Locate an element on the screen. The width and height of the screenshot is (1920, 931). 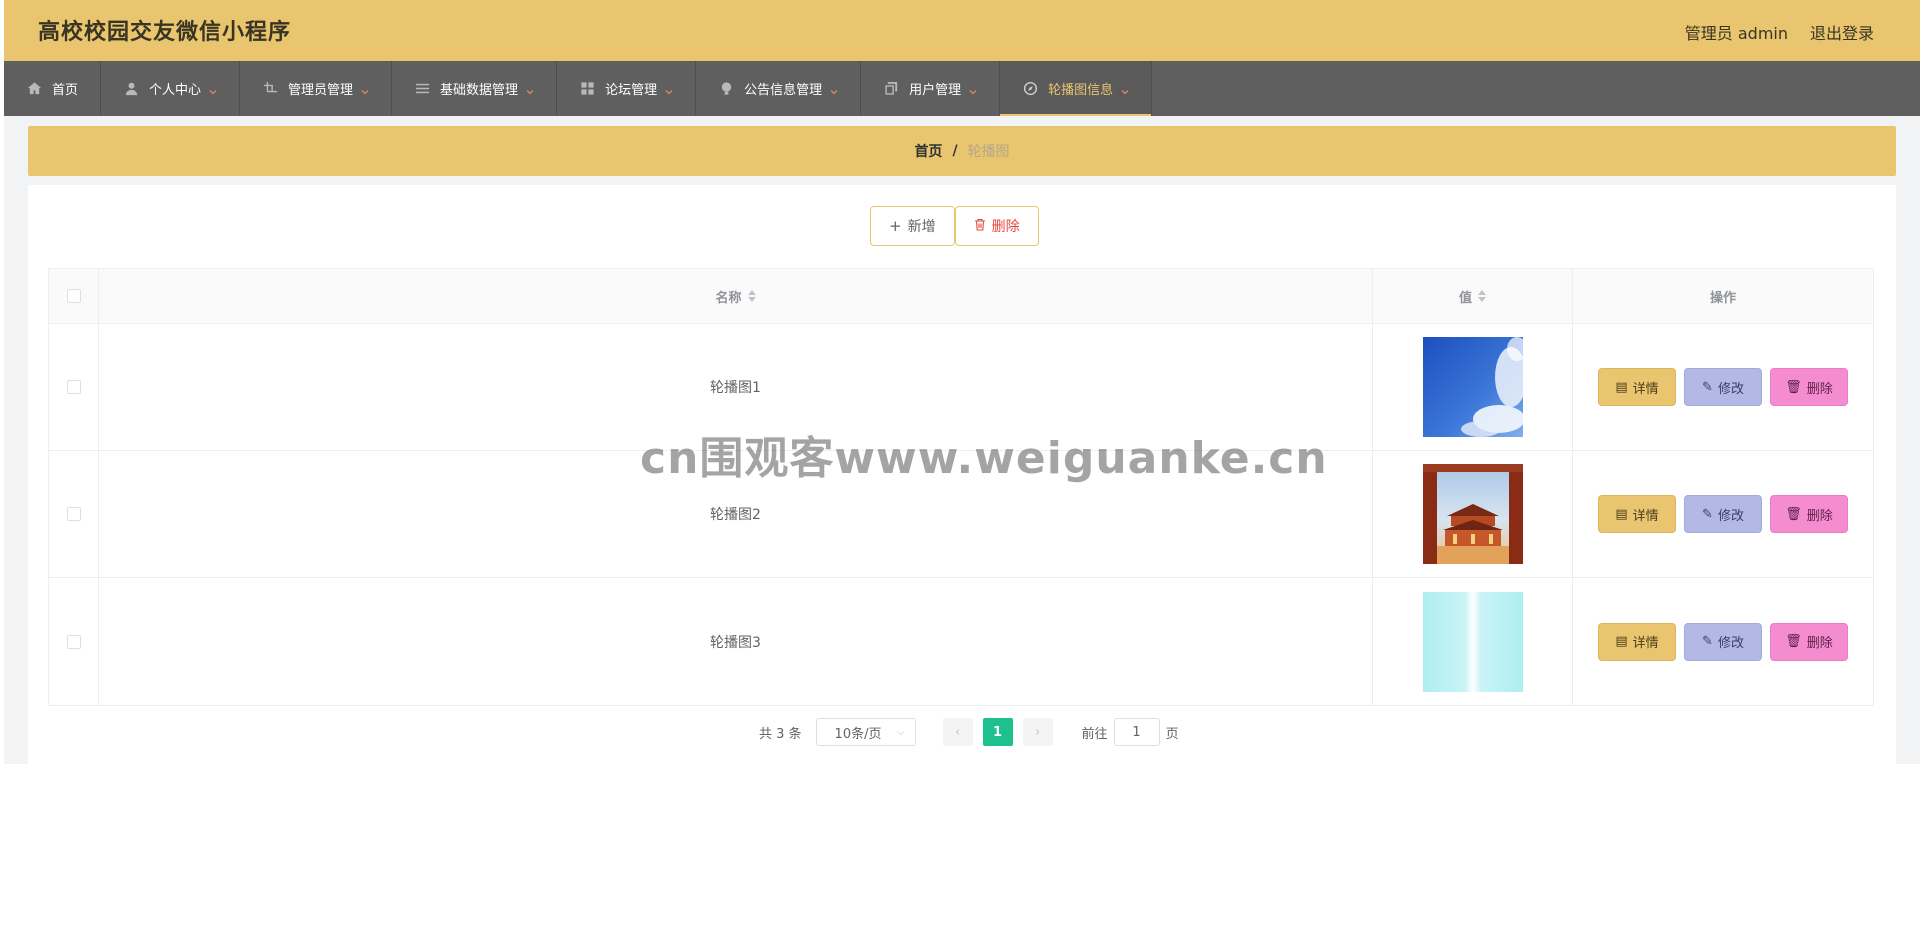
breadcrumb: 首页 / 轮播图 is located at coordinates (962, 151).